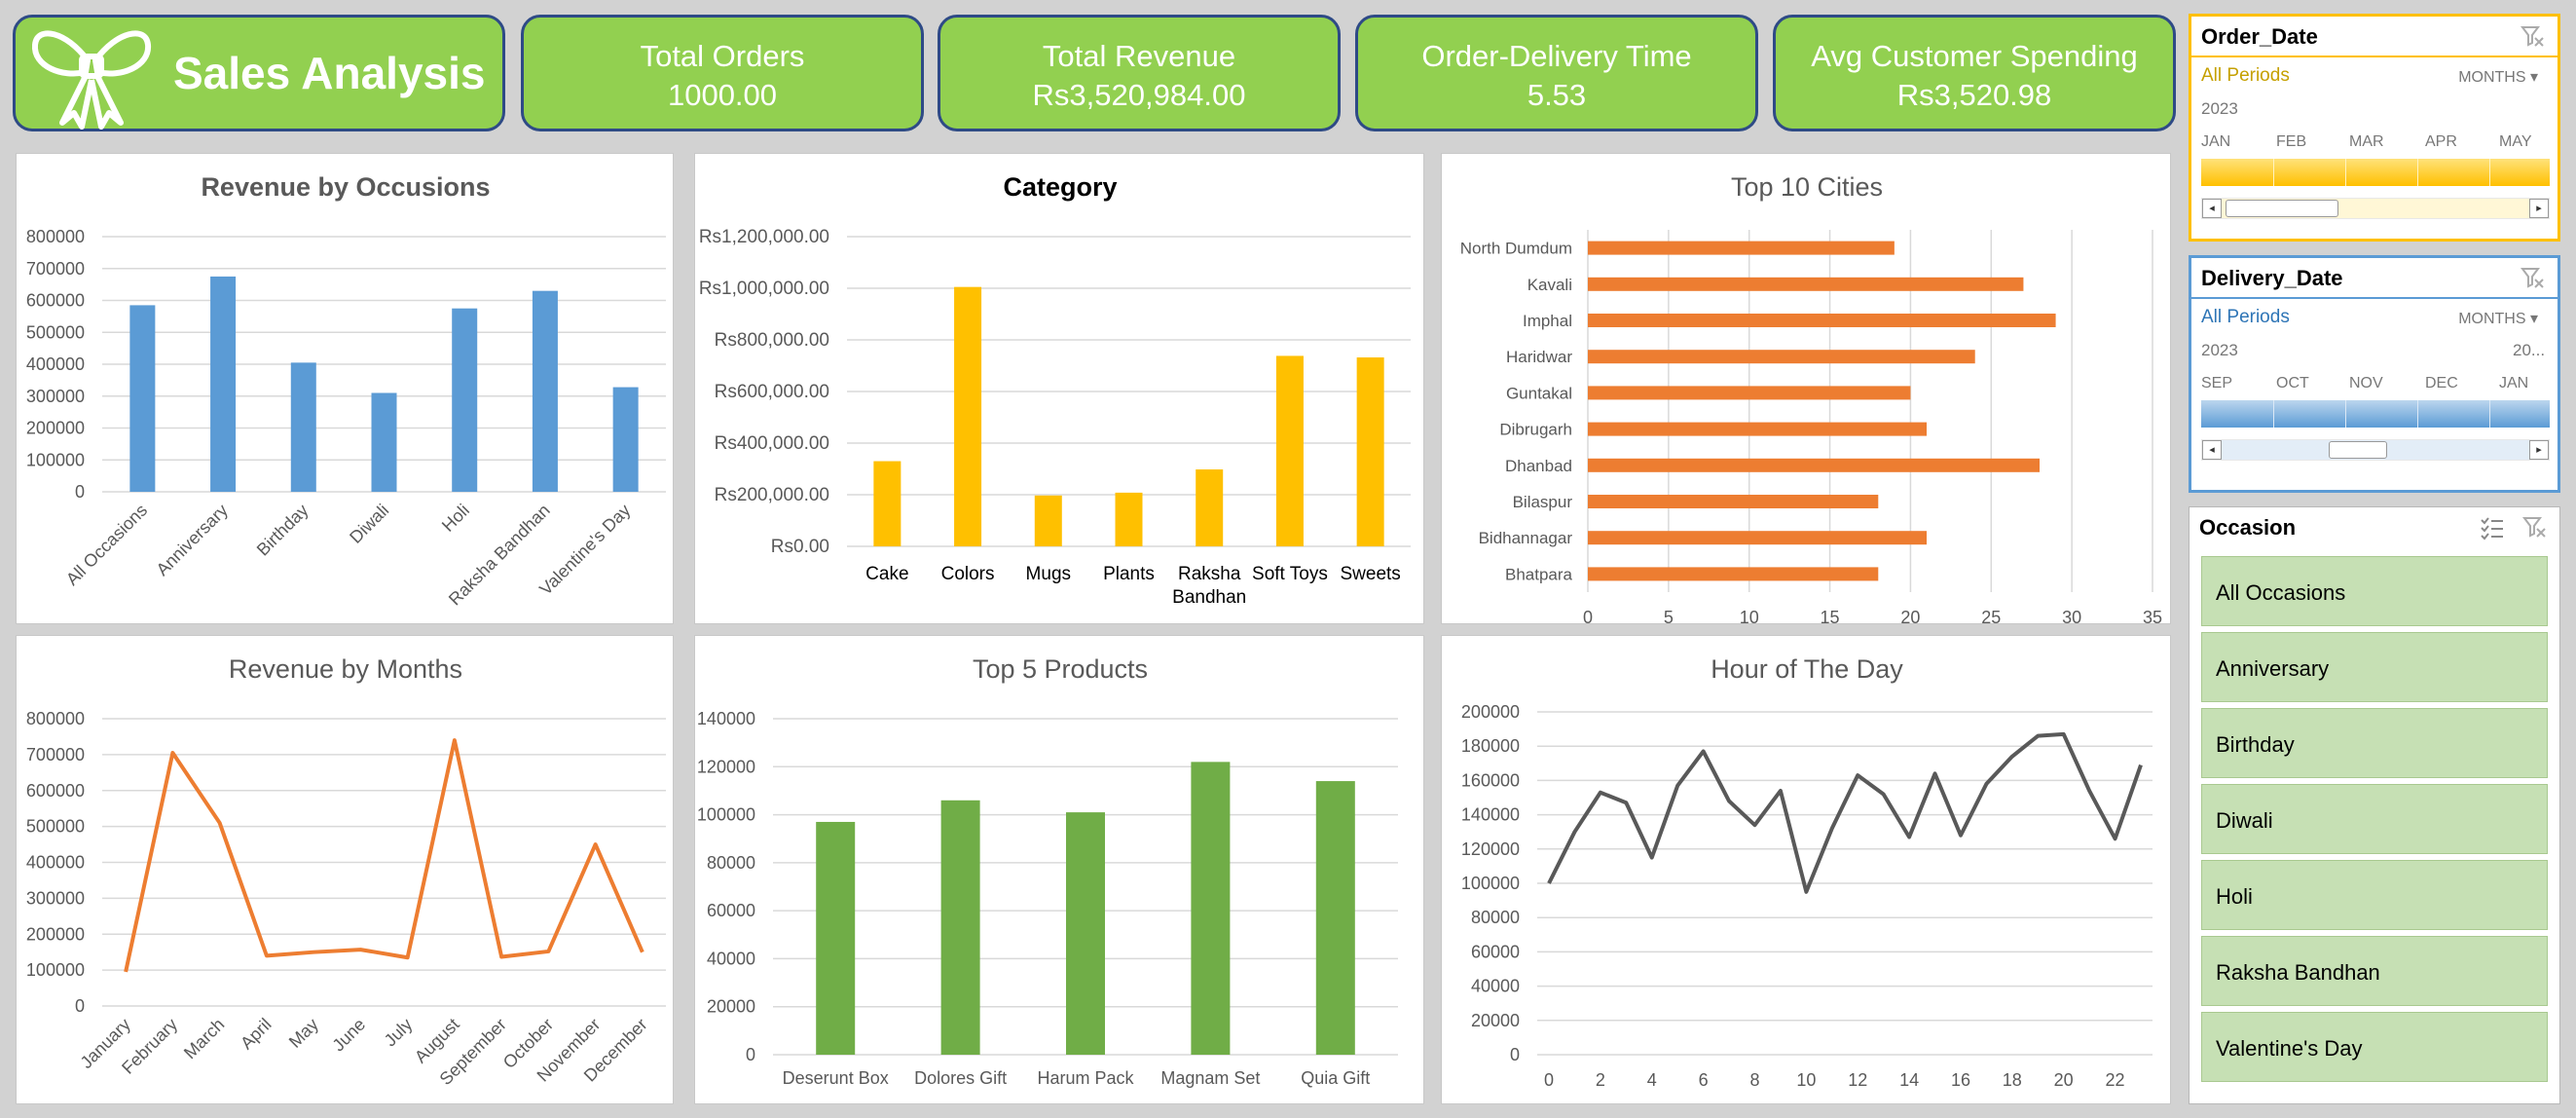 The height and width of the screenshot is (1118, 2576). I want to click on occasion-item-holi: Holi, so click(2374, 895).